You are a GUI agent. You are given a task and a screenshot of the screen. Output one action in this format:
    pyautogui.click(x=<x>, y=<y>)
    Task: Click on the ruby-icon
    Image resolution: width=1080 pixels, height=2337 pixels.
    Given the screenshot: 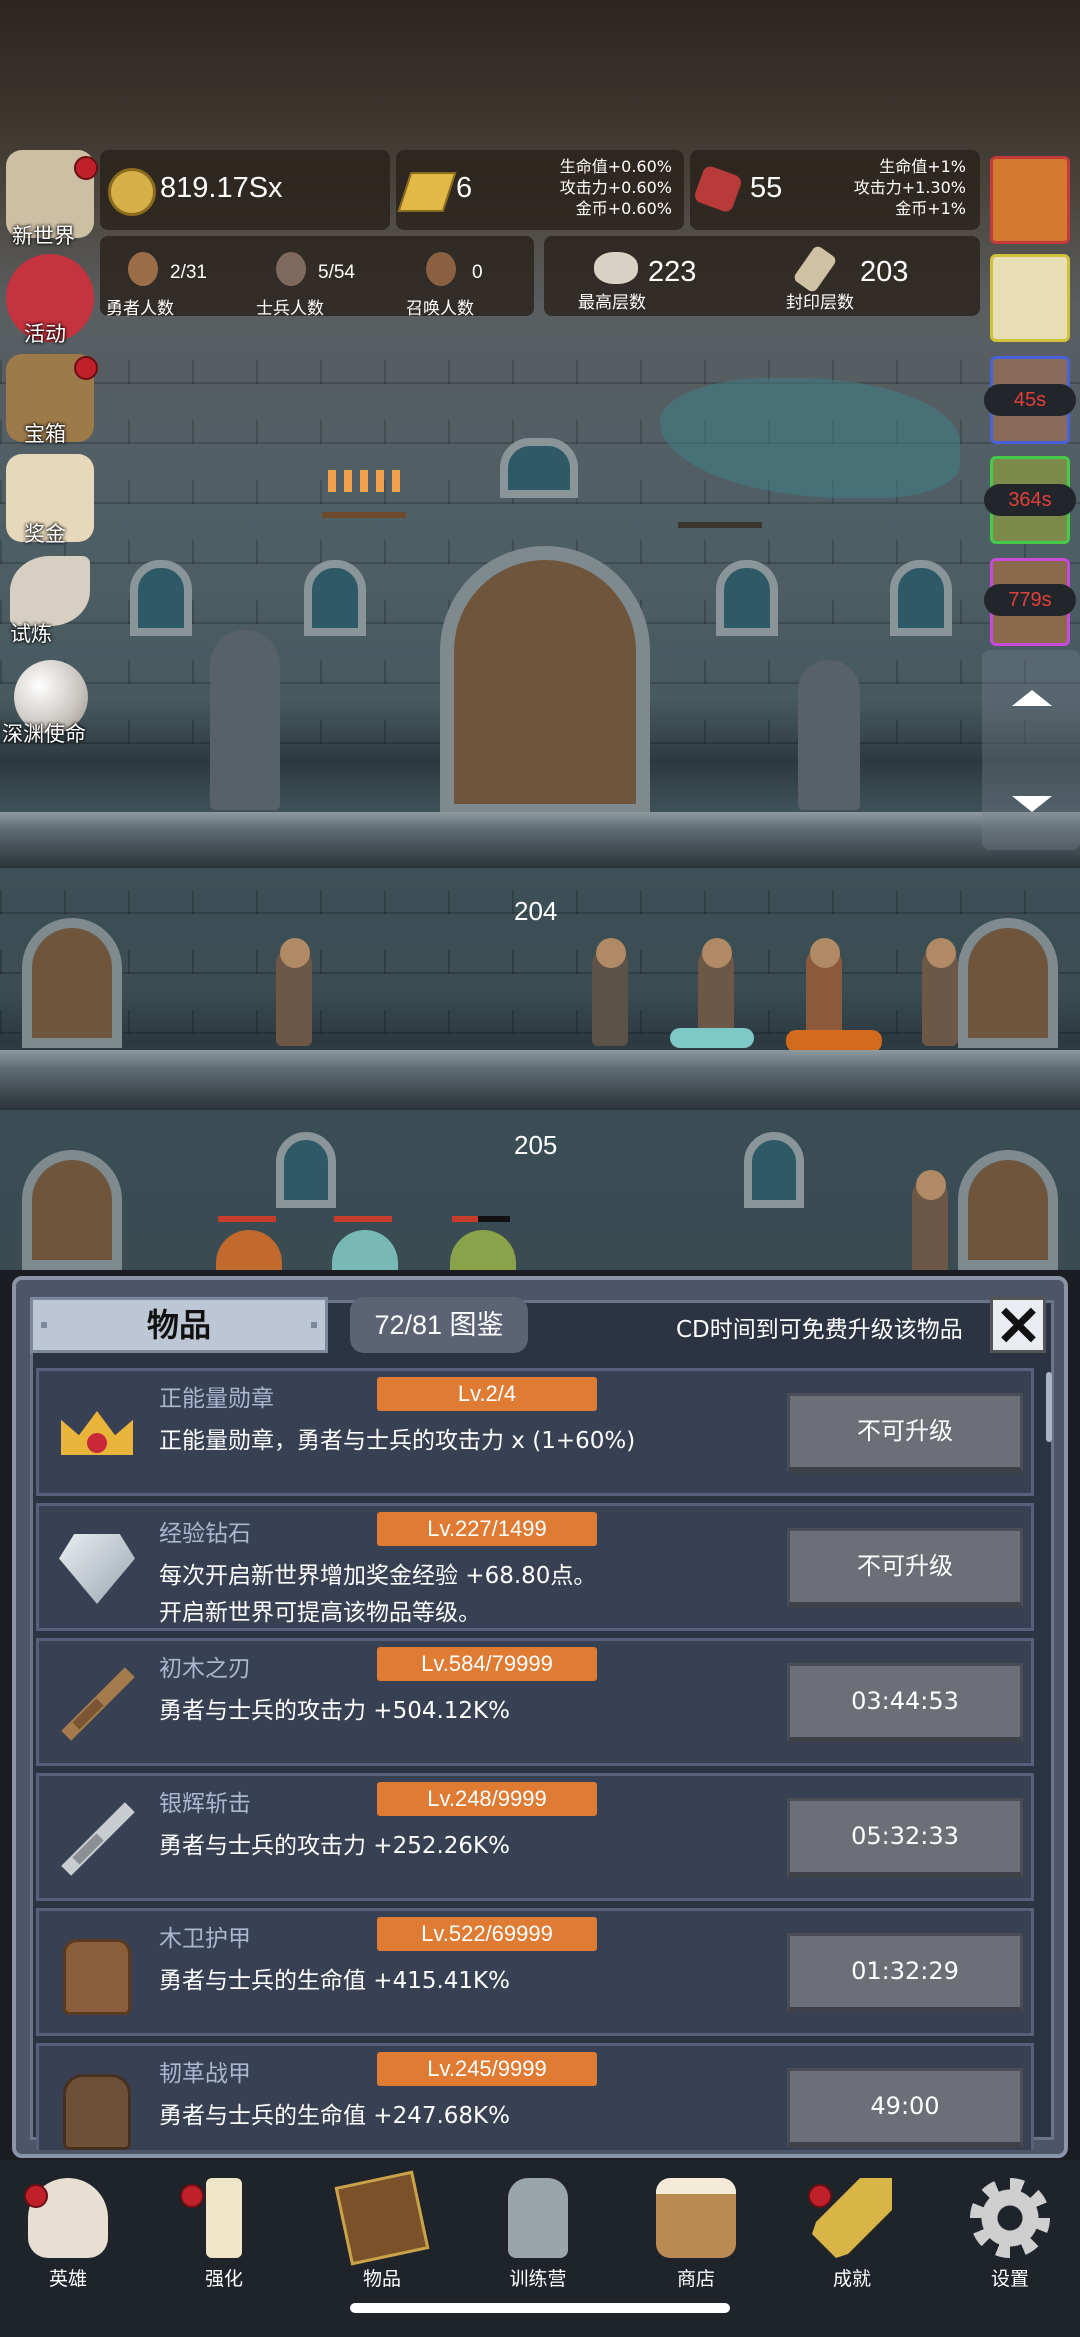 What is the action you would take?
    pyautogui.click(x=718, y=189)
    